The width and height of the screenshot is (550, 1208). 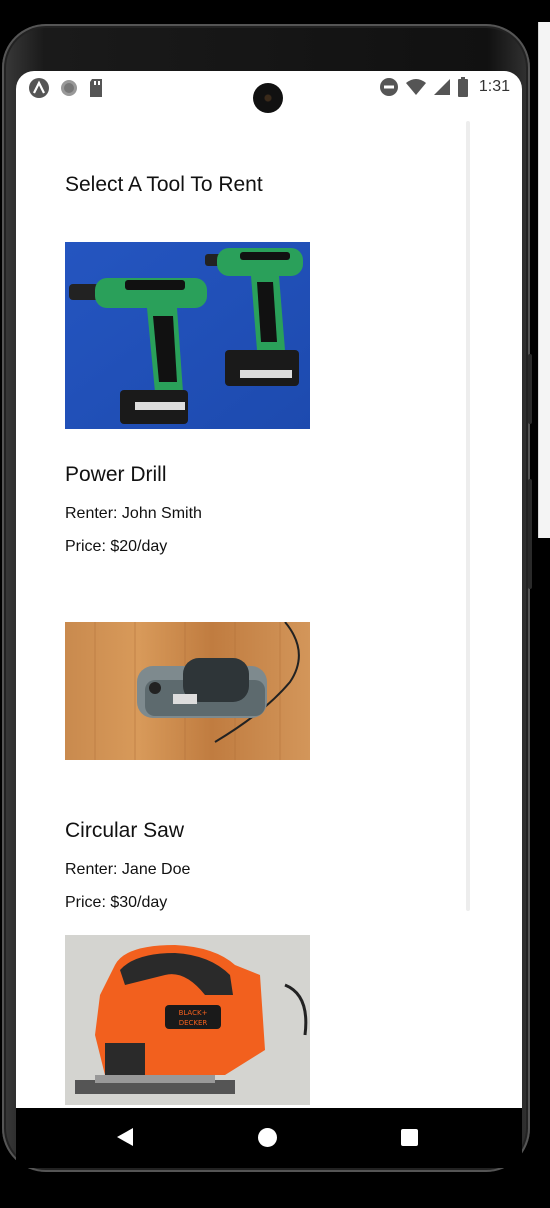 What do you see at coordinates (69, 88) in the screenshot?
I see `circle-icon` at bounding box center [69, 88].